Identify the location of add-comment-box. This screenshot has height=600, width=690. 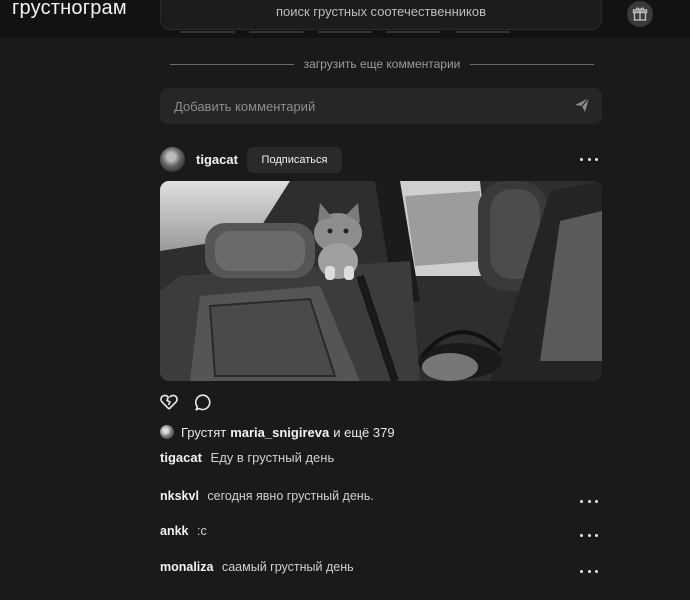
(381, 106).